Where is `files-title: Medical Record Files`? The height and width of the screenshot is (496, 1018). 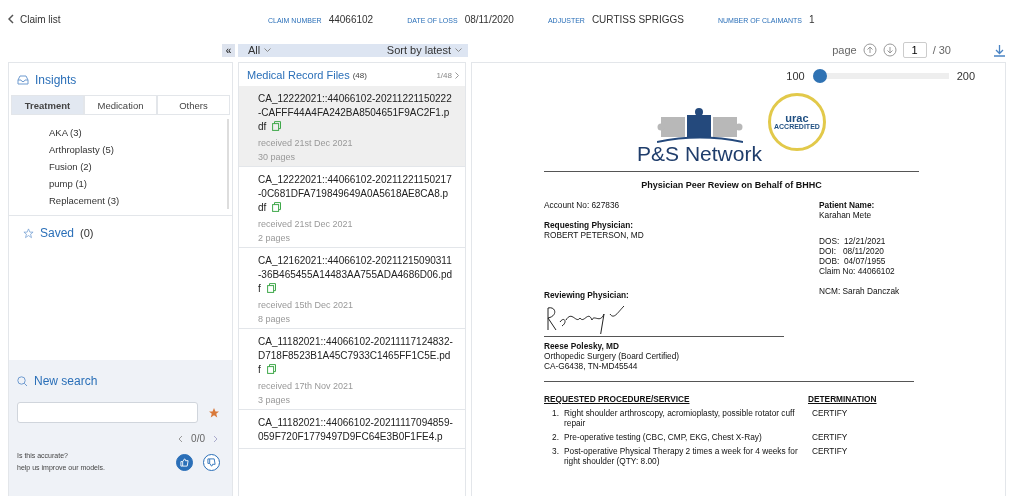 files-title: Medical Record Files is located at coordinates (298, 75).